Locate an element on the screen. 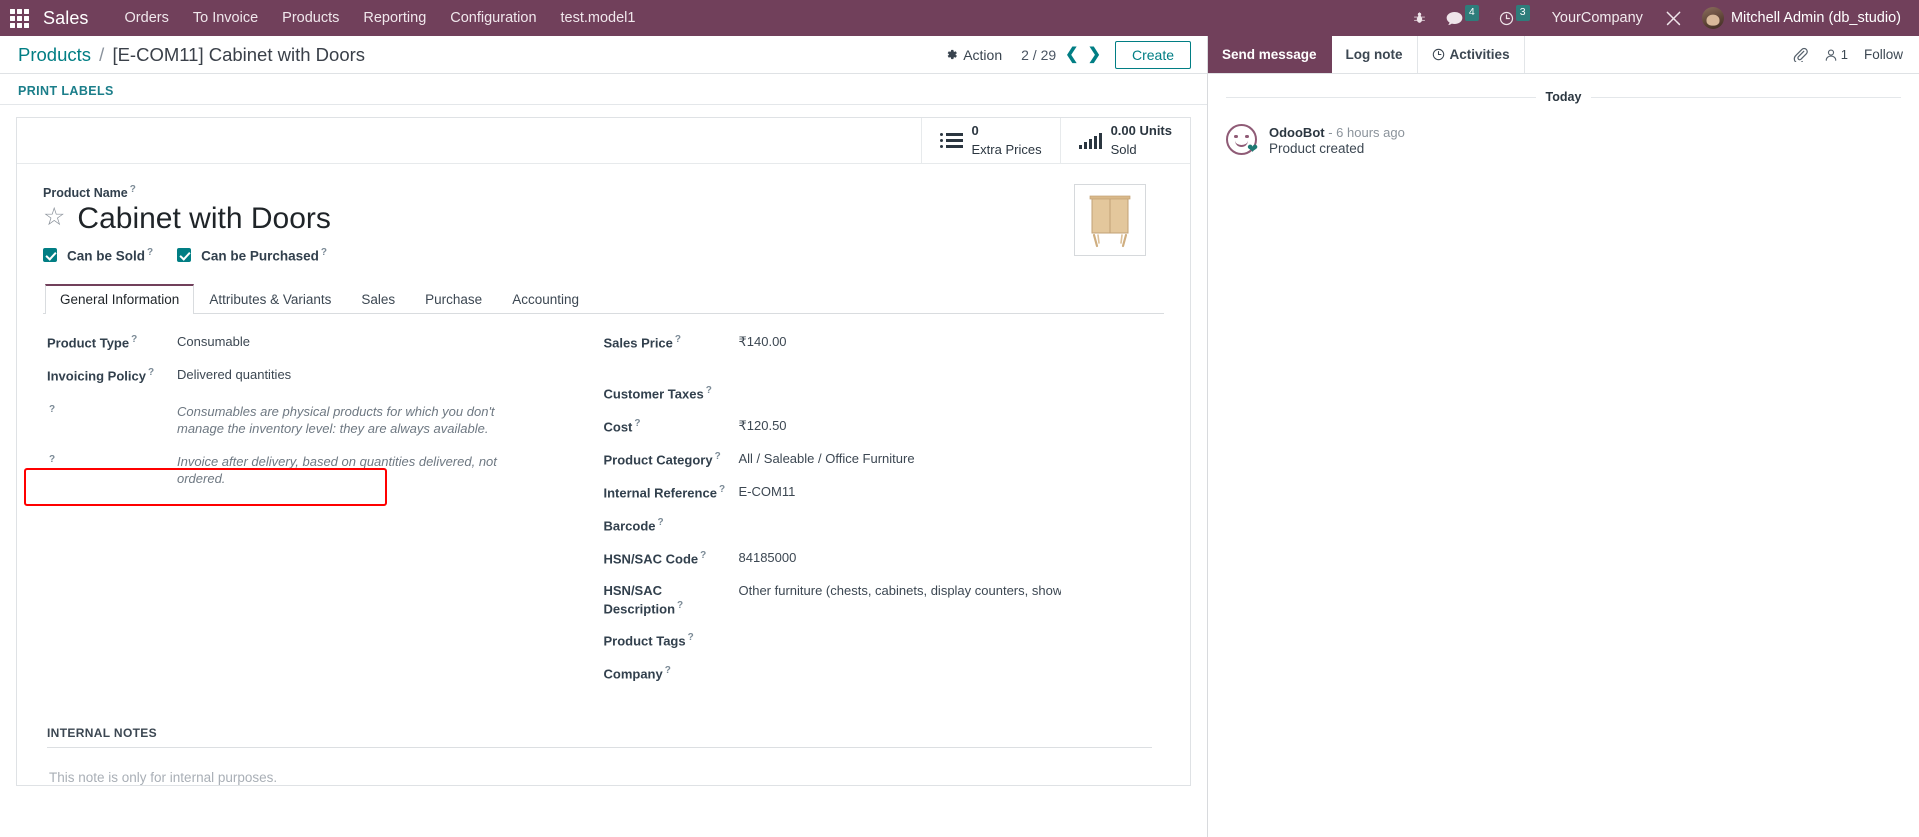 The height and width of the screenshot is (837, 1919). tab-attributes-variants: Attributes & Variants is located at coordinates (270, 299).